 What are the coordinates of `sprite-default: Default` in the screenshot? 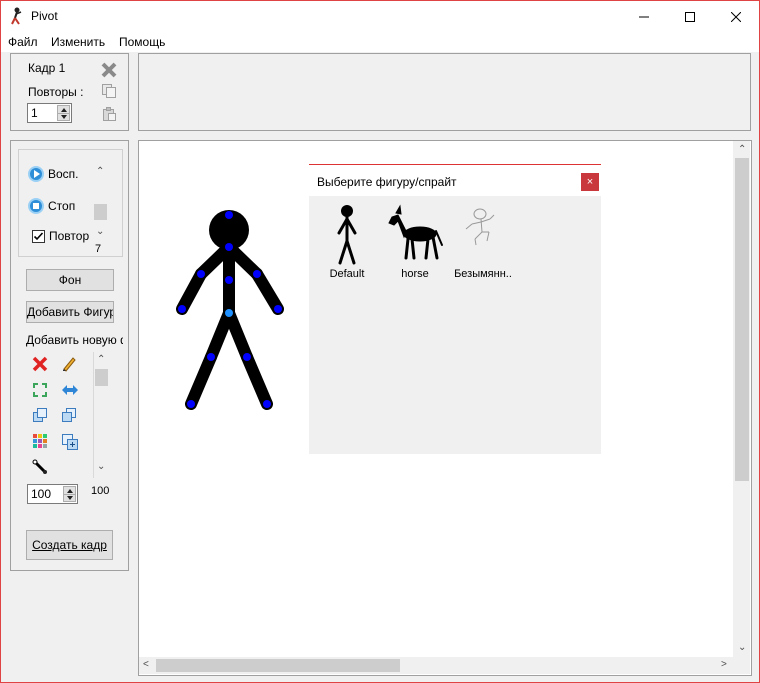 It's located at (347, 245).